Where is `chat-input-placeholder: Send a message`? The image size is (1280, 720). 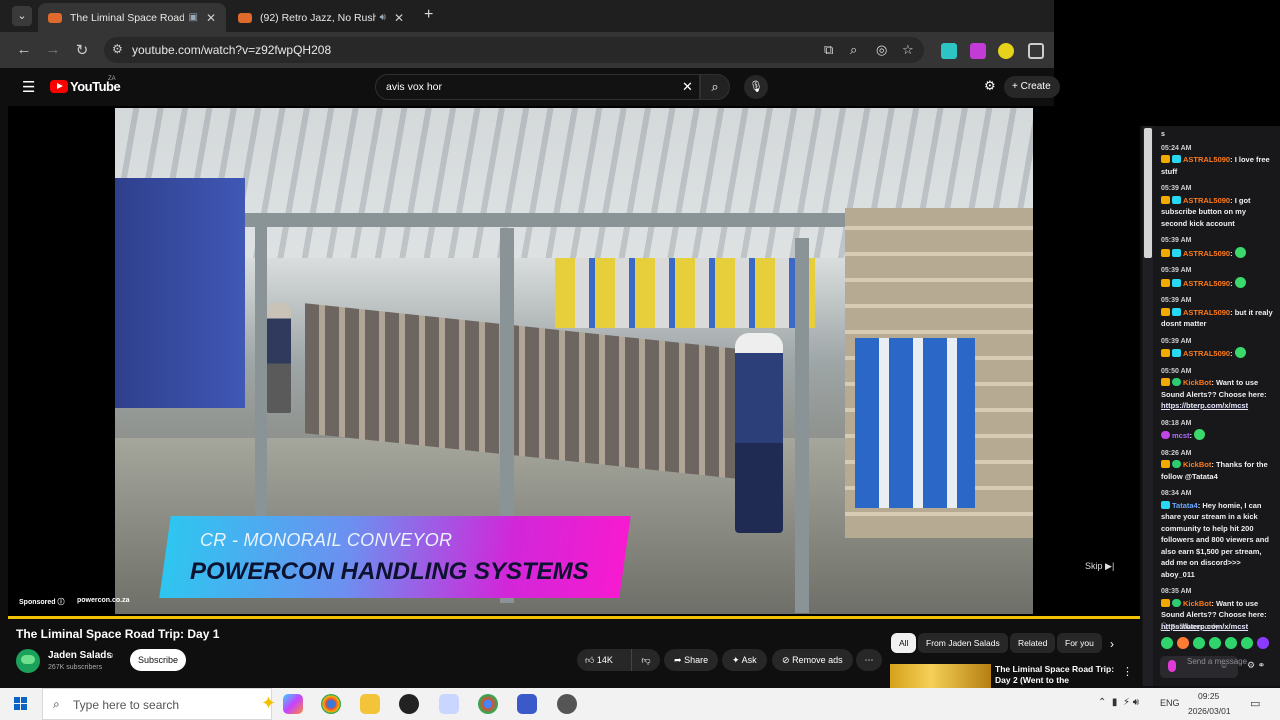
chat-input-placeholder: Send a message is located at coordinates (1217, 661).